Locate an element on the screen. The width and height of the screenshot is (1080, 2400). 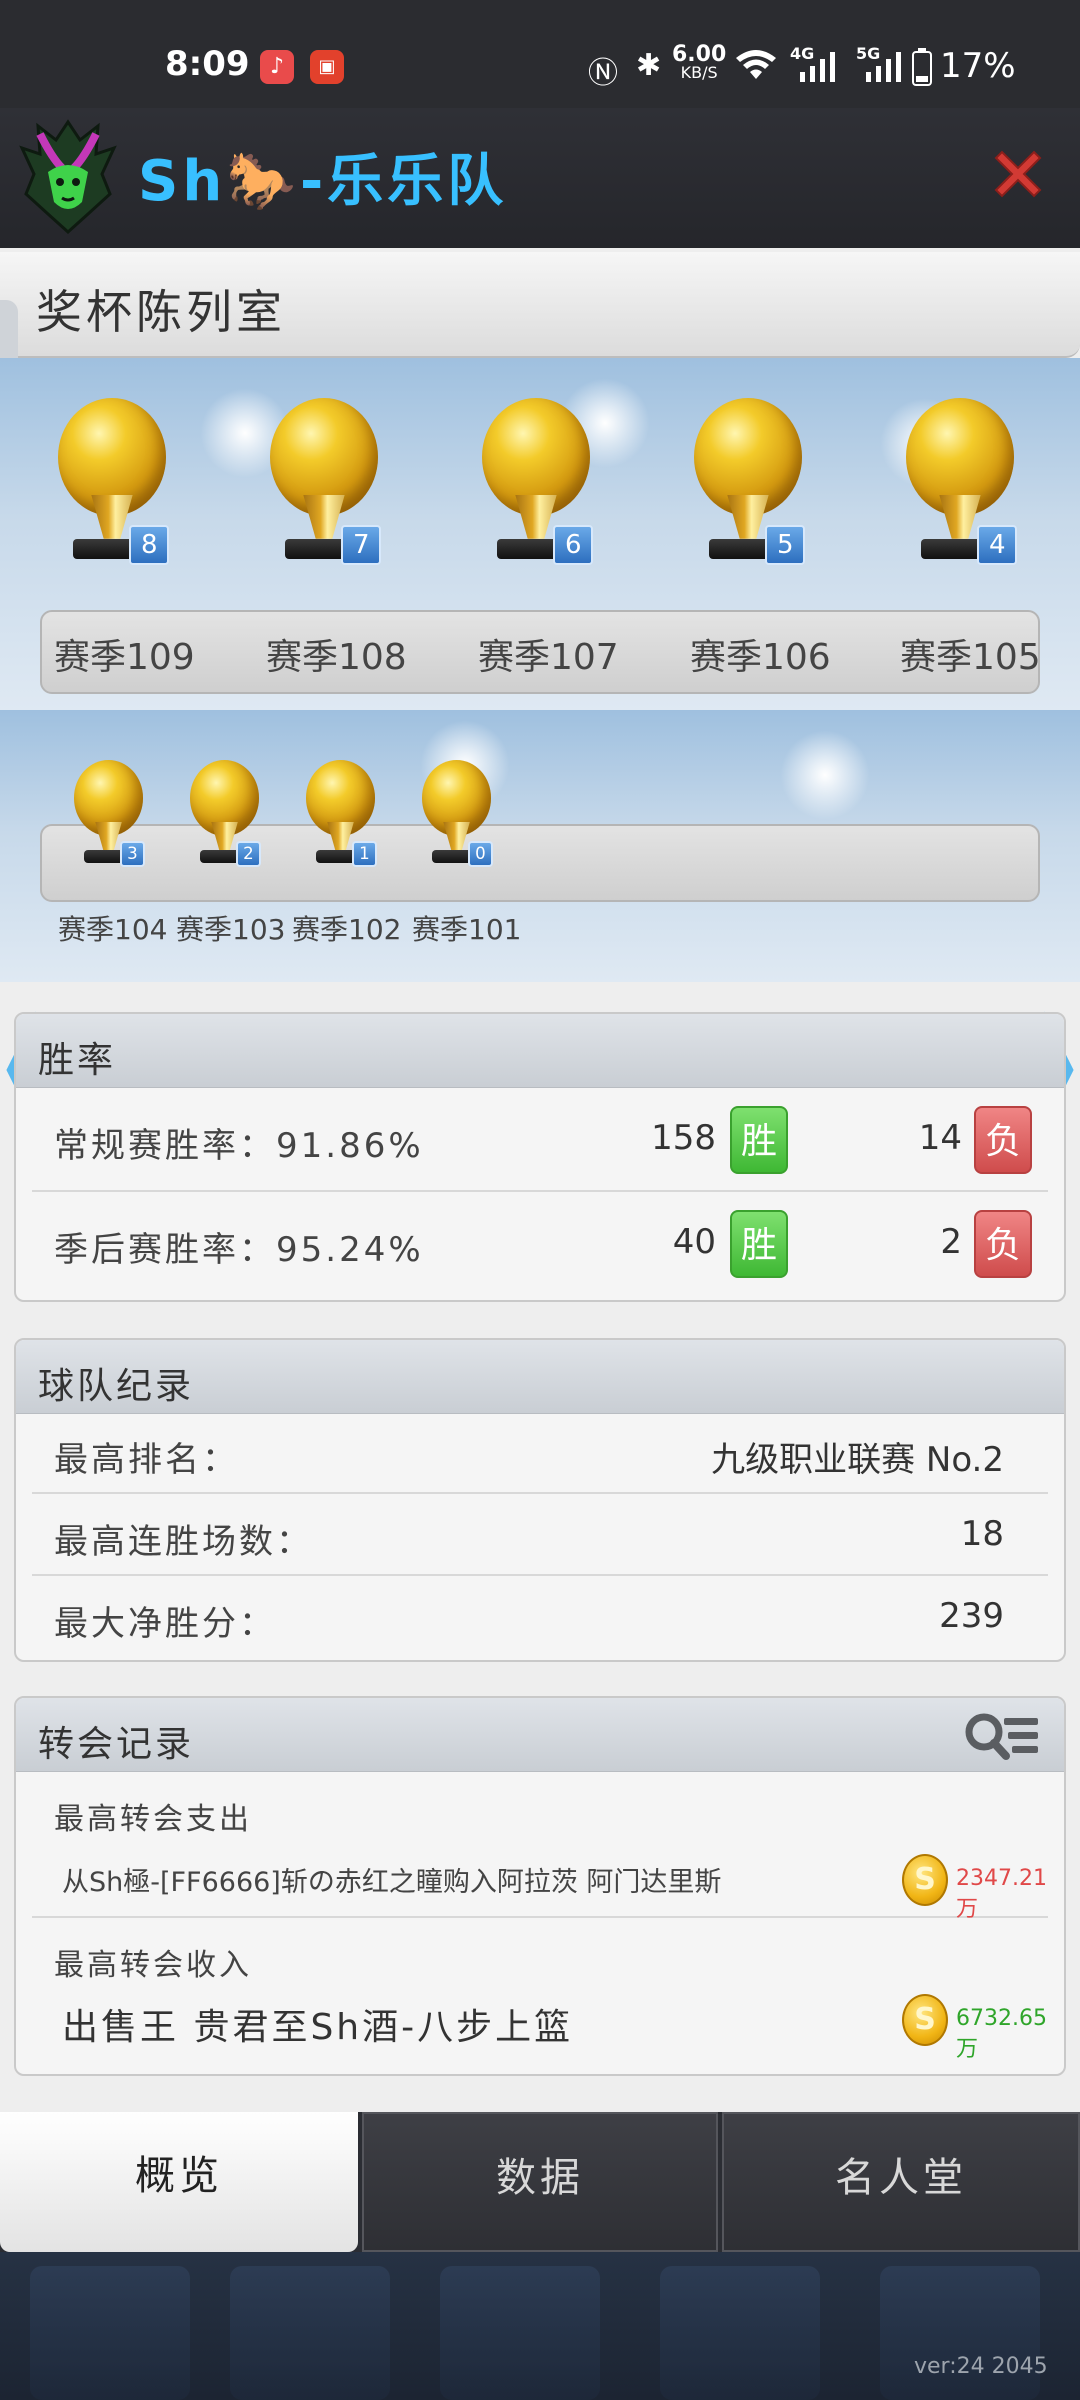
highest-income-text: 出售王 贵君至Sh酒-八步上篮 is located at coordinates (318, 2027).